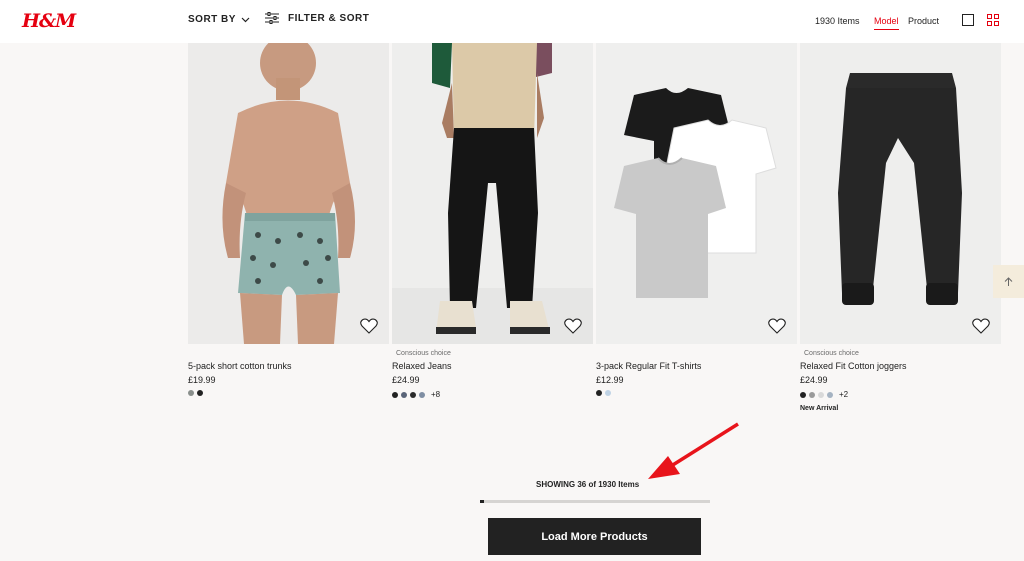 Image resolution: width=1024 pixels, height=561 pixels. Describe the element at coordinates (422, 366) in the screenshot. I see `product-name: Relaxed Jeans` at that location.